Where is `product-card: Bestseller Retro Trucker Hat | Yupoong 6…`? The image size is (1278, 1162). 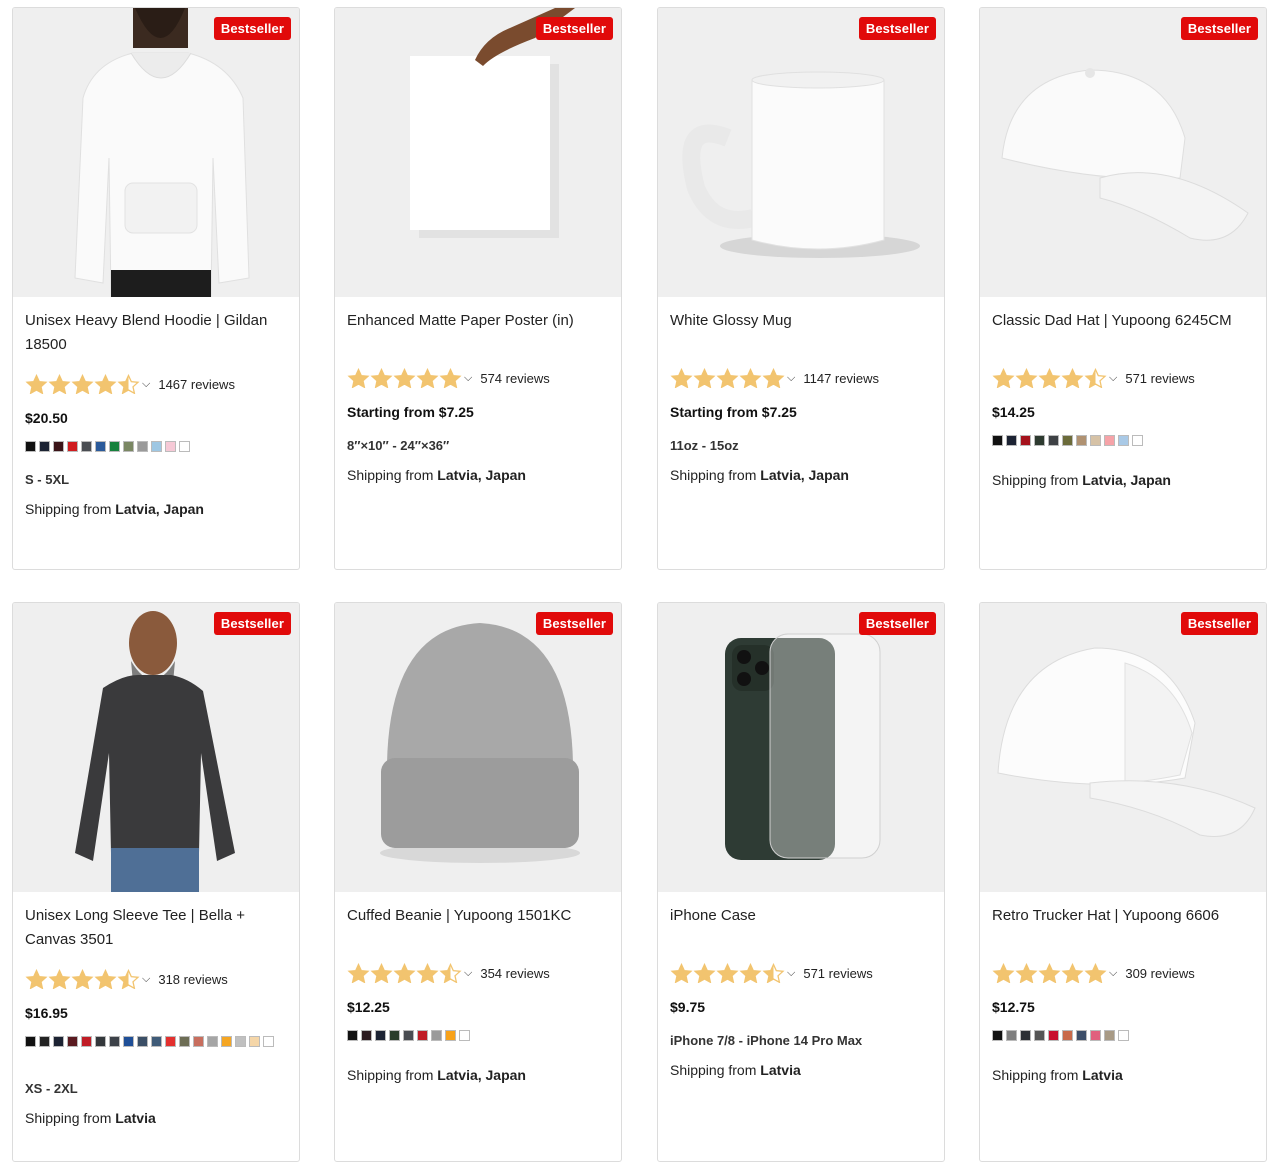 product-card: Bestseller Retro Trucker Hat | Yupoong 6… is located at coordinates (1123, 882).